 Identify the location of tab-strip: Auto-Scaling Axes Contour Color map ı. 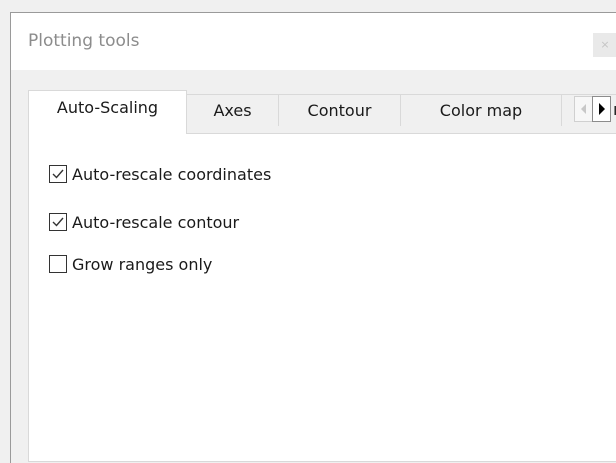
(322, 108).